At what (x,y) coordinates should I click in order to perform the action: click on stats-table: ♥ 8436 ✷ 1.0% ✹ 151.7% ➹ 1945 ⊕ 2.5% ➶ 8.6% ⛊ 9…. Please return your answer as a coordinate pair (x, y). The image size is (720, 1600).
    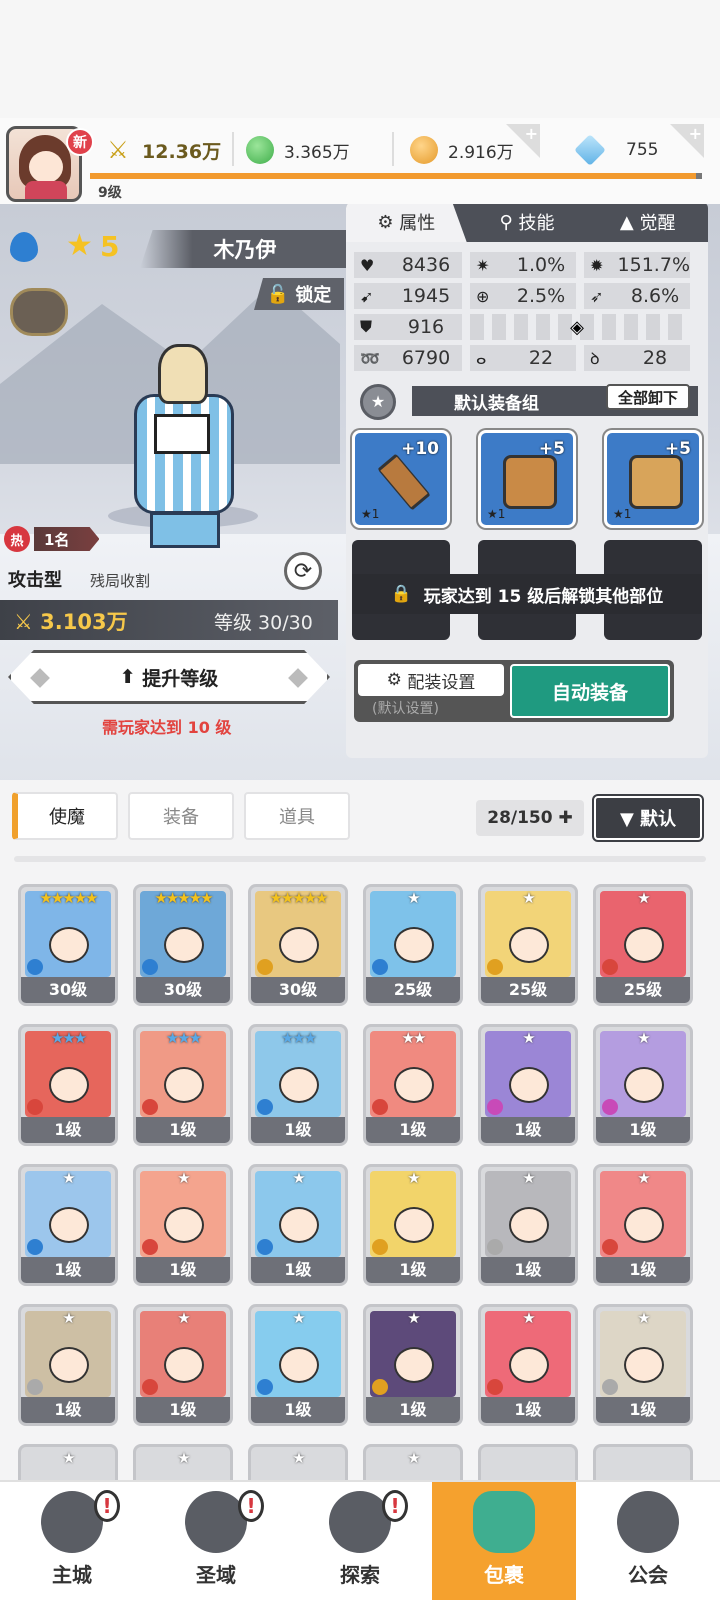
    Looking at the image, I should click on (527, 314).